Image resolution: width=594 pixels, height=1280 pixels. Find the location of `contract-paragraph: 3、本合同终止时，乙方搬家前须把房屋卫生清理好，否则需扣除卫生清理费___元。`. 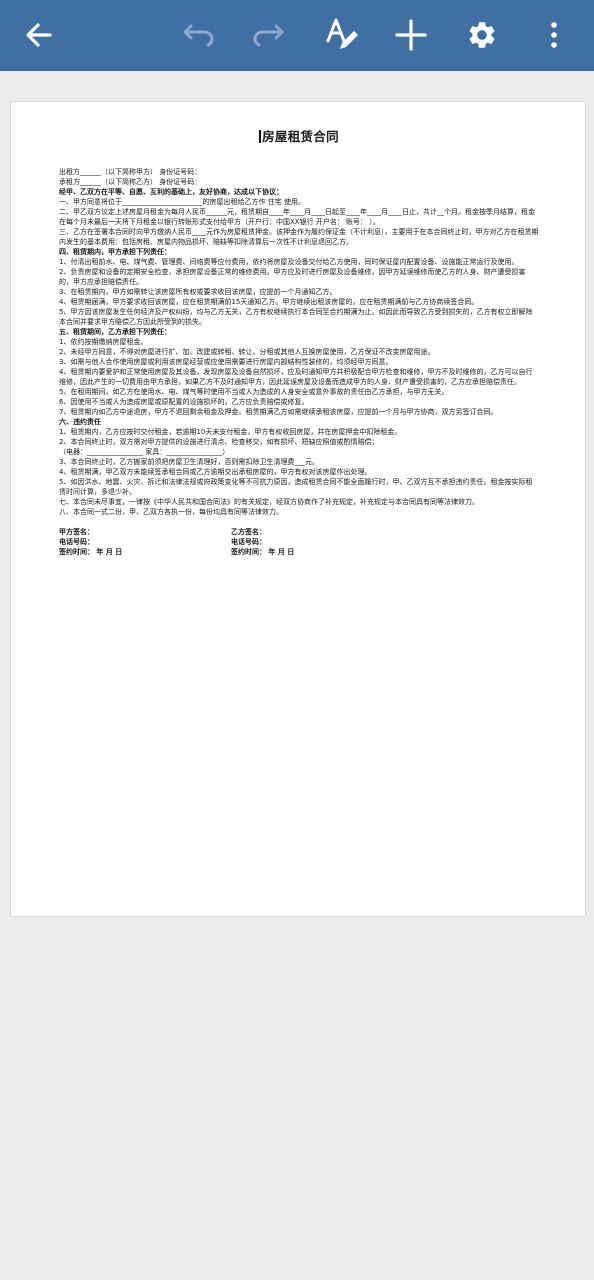

contract-paragraph: 3、本合同终止时，乙方搬家前须把房屋卫生清理好，否则需扣除卫生清理费___元。 is located at coordinates (189, 462).